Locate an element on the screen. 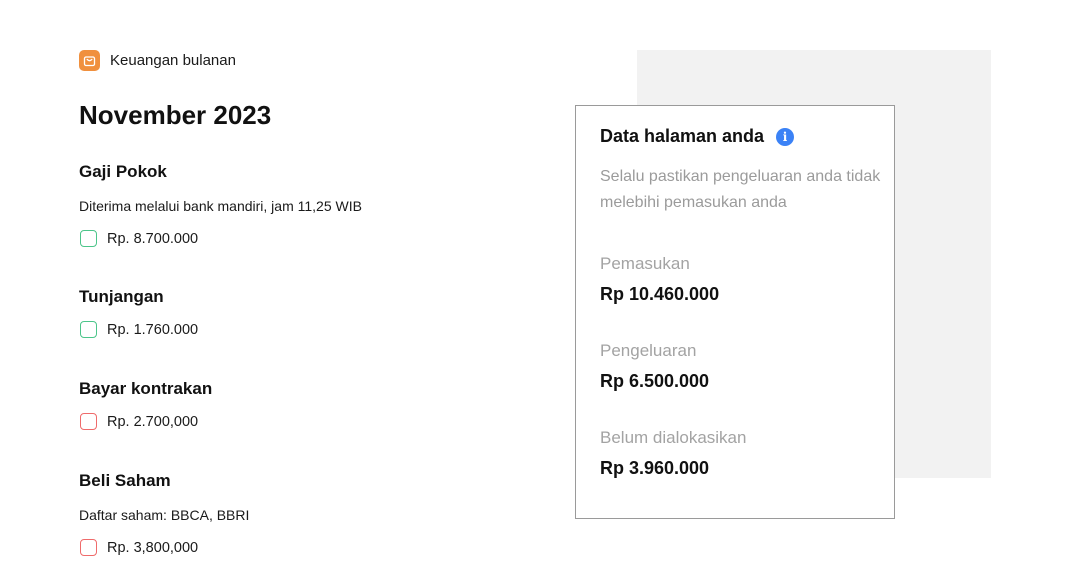 The width and height of the screenshot is (1077, 588). stat-label-unallocated: Belum dialokasikan is located at coordinates (673, 437).